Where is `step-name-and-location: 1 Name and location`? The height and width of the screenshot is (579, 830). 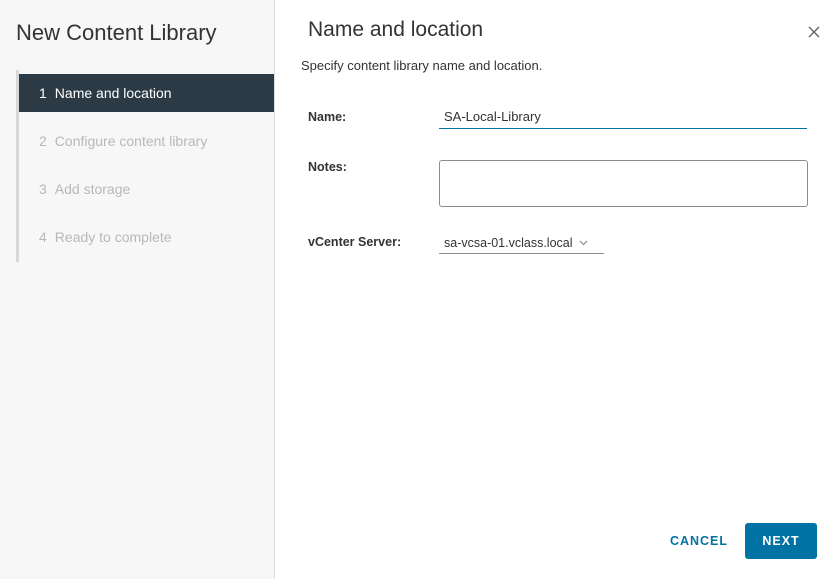
step-name-and-location: 1 Name and location is located at coordinates (146, 93).